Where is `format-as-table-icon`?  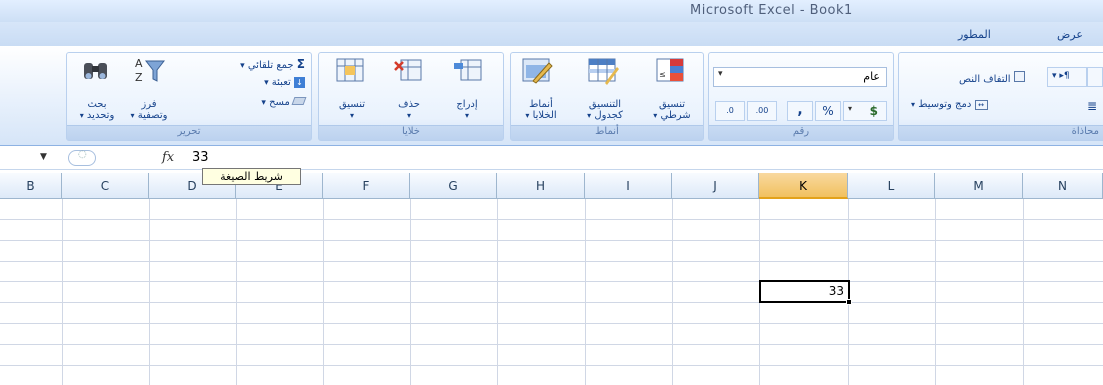
format-as-table-icon is located at coordinates (603, 70).